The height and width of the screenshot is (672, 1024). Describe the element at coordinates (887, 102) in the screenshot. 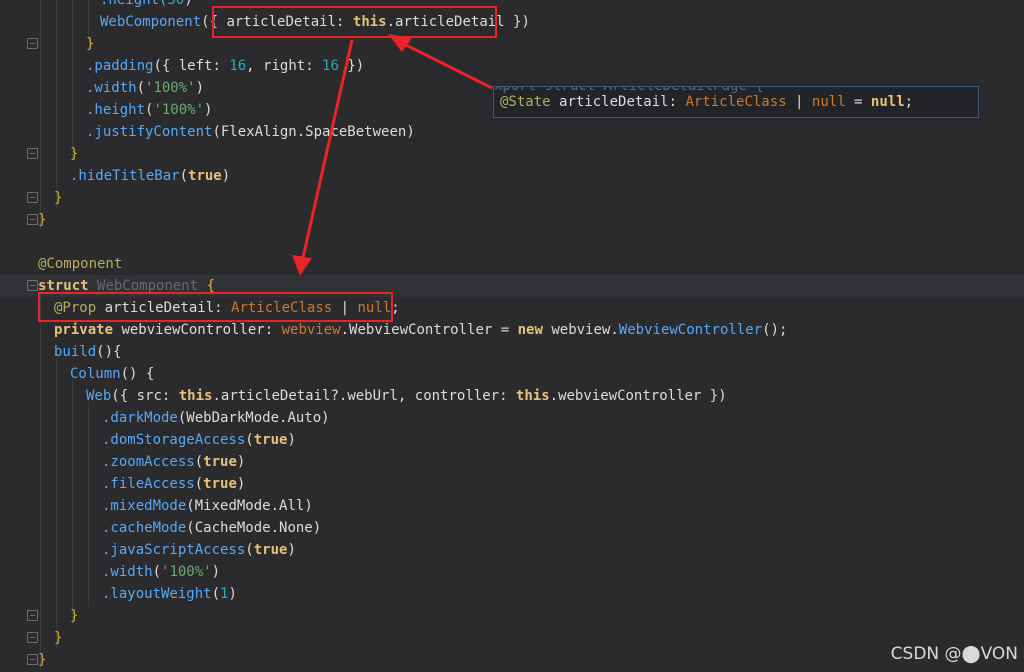

I see `popup-token: null` at that location.